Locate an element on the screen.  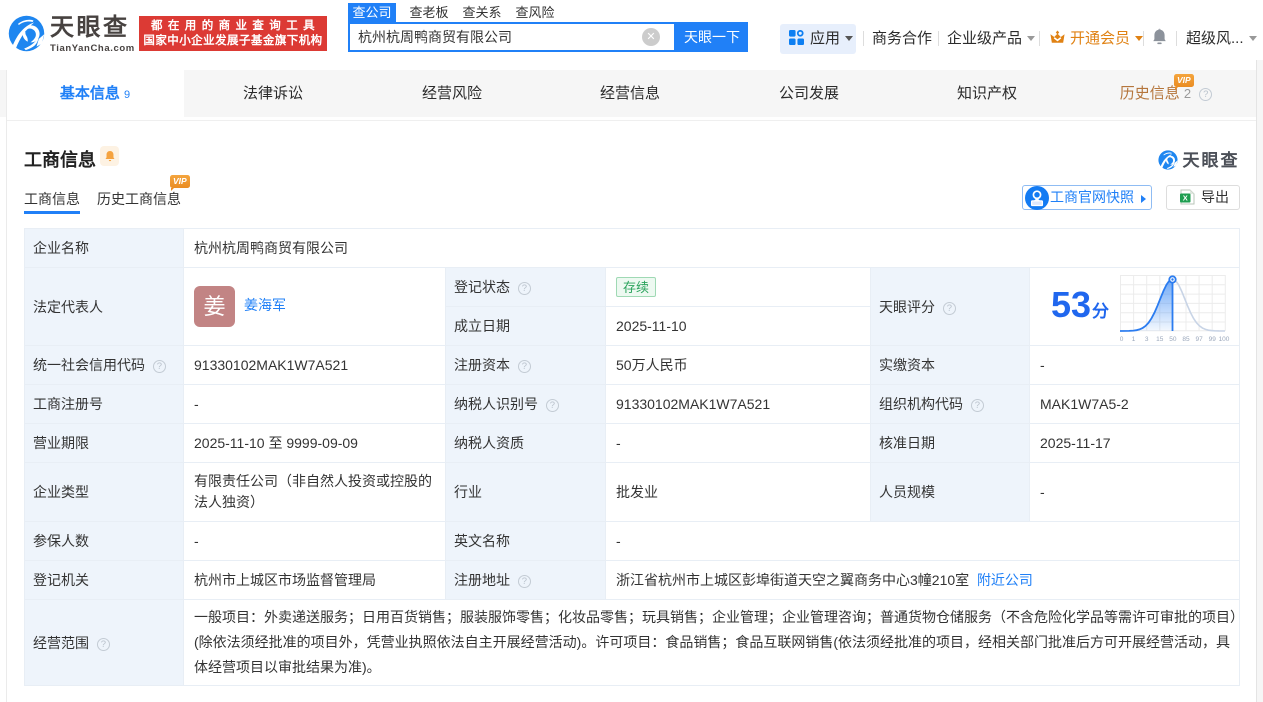
svg-text: 85 is located at coordinates (1186, 339).